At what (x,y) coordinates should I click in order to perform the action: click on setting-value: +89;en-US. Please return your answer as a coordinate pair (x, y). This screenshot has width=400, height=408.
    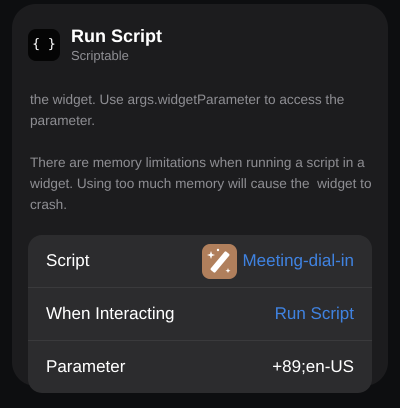
    Looking at the image, I should click on (313, 367).